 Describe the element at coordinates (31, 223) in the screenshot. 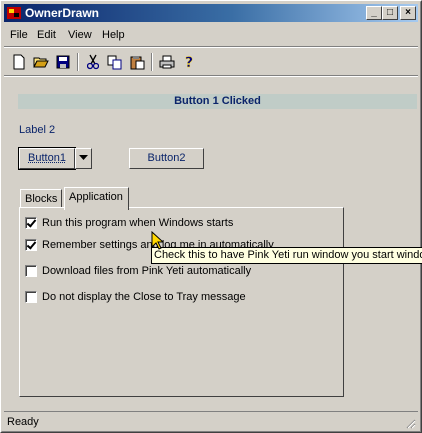

I see `checkbox-run-on-startup` at that location.